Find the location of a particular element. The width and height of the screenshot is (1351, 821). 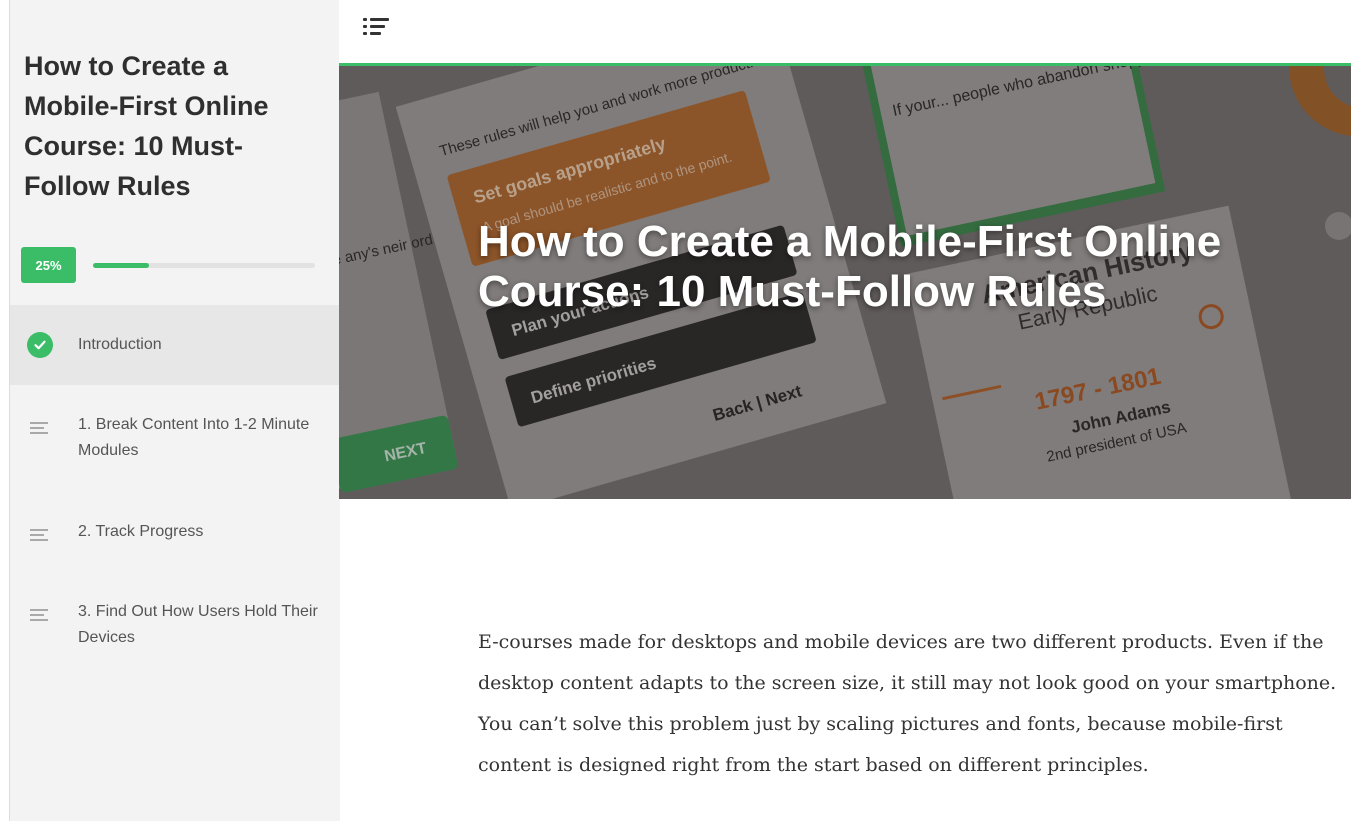

nav-item-label: 2. Track Progress is located at coordinates (141, 531).